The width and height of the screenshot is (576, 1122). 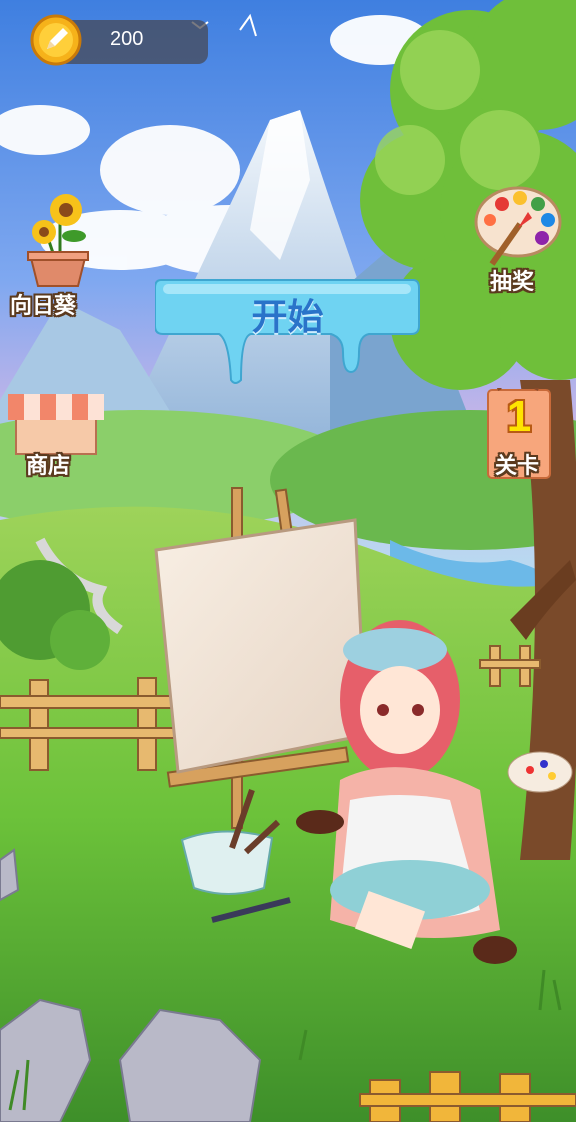 I want to click on level-label: 关卡, so click(x=517, y=466).